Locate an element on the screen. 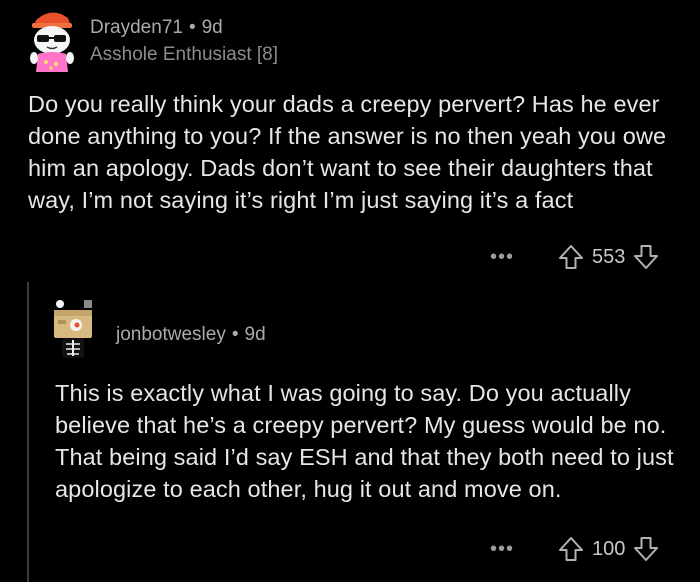  comment-actions: ••• 100 is located at coordinates (574, 549).